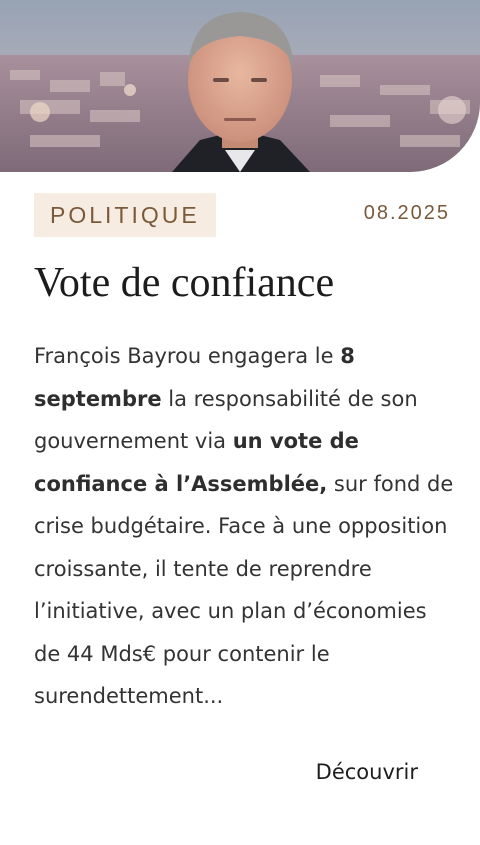 The width and height of the screenshot is (480, 845). I want to click on category-badge: POLITIQUE, so click(125, 215).